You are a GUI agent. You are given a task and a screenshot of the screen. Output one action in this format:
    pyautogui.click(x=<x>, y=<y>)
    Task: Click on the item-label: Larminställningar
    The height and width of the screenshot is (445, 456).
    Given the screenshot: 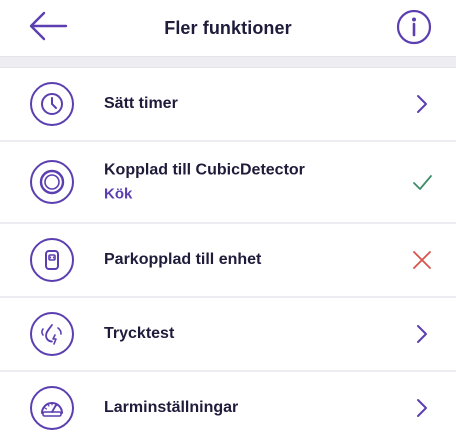 What is the action you would take?
    pyautogui.click(x=171, y=407)
    